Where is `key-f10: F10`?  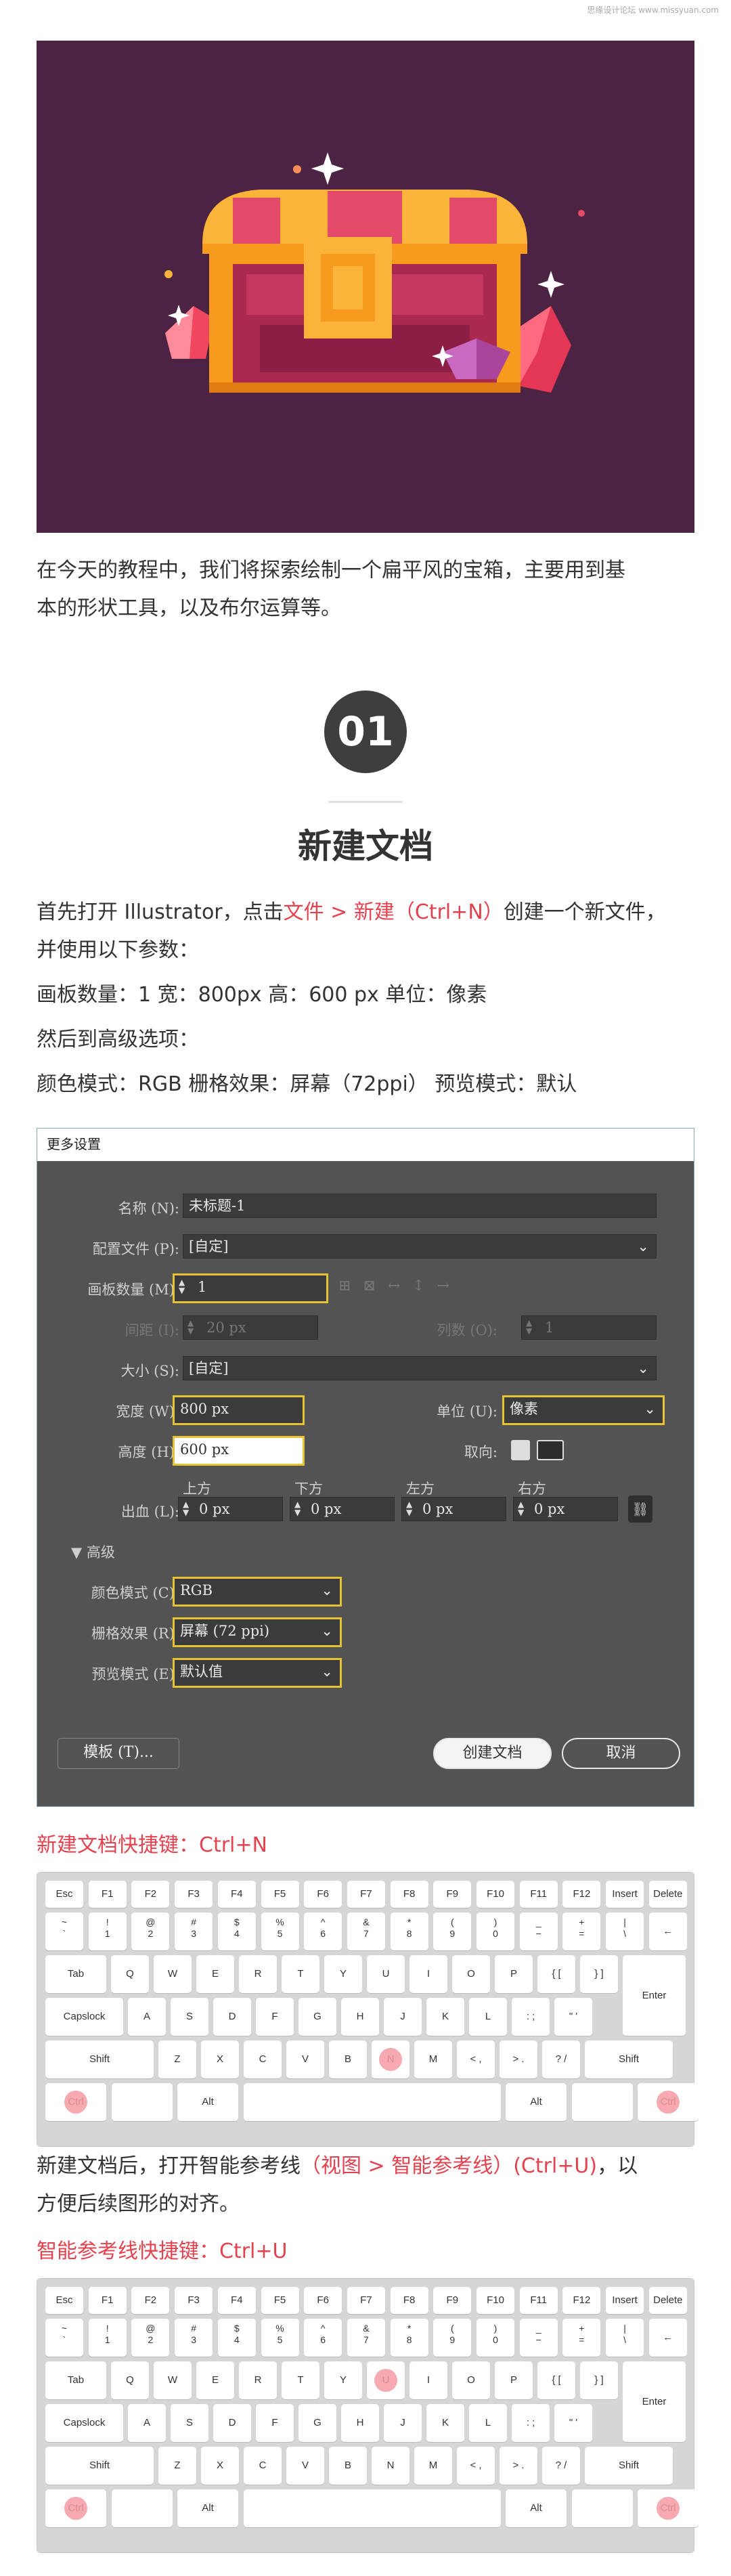
key-f10: F10 is located at coordinates (495, 2300).